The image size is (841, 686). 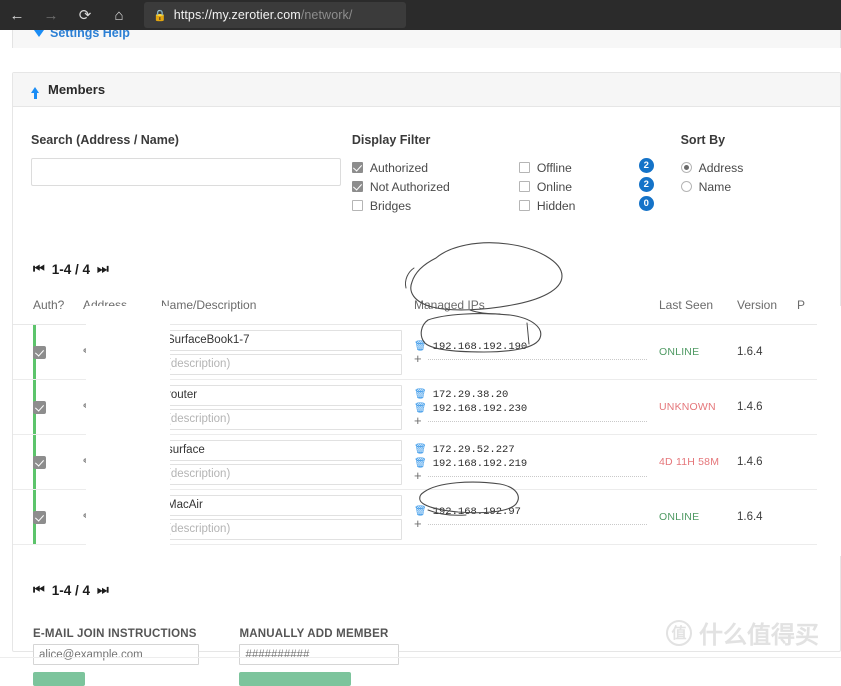 I want to click on manual-add-input, so click(x=319, y=654).